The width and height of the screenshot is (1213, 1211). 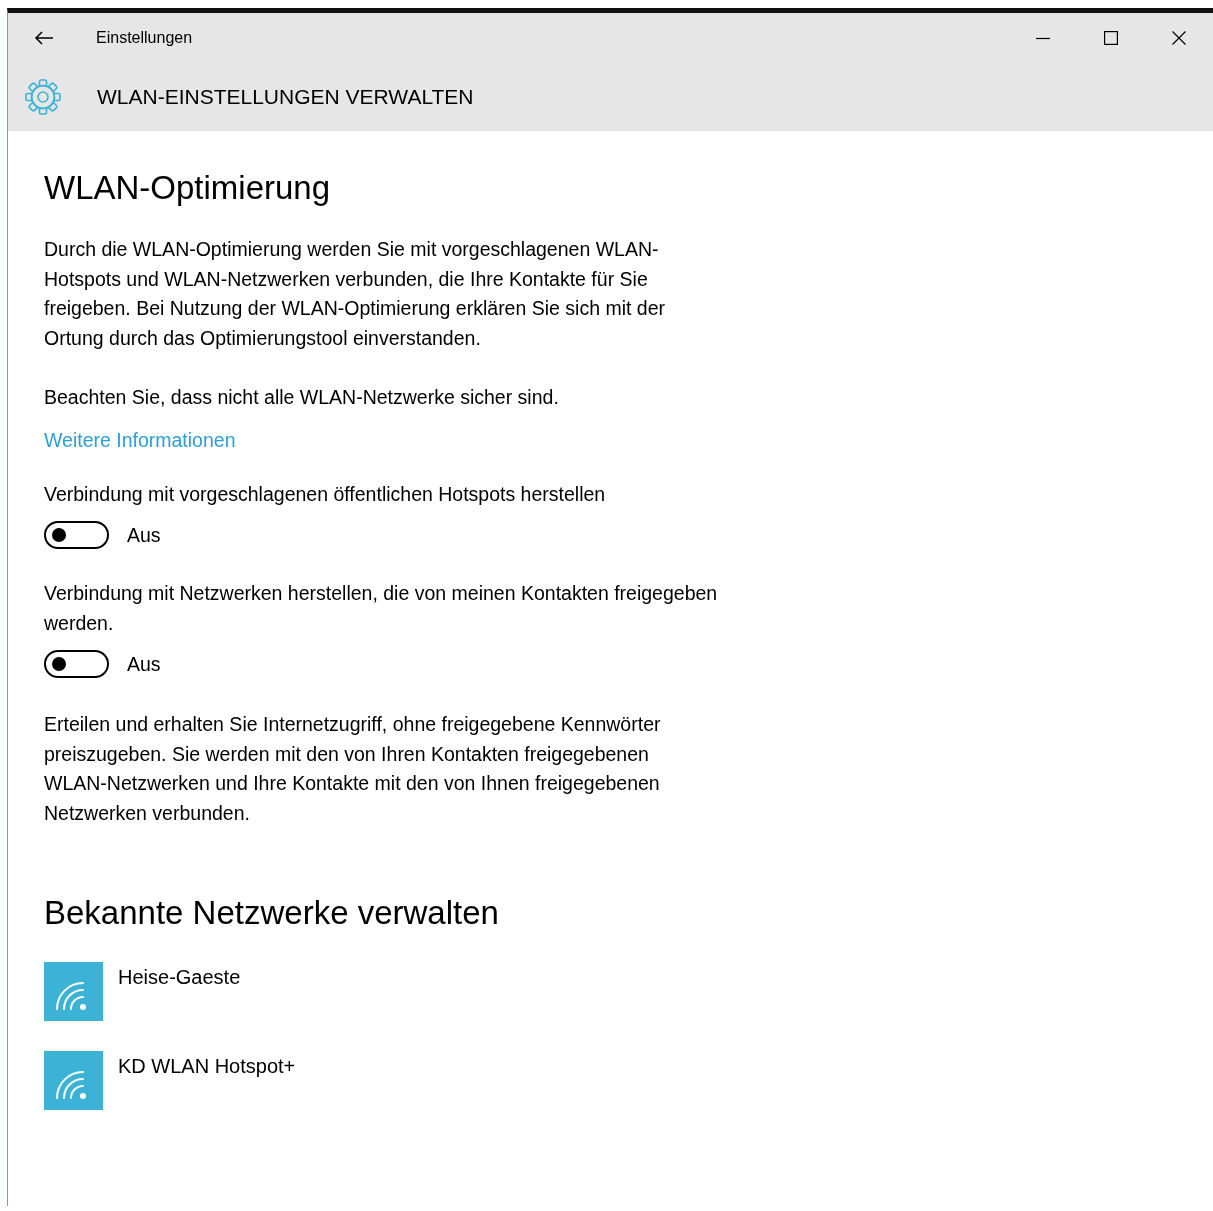 I want to click on section-heading: Bekannte Netzwerke verwalten, so click(x=272, y=913).